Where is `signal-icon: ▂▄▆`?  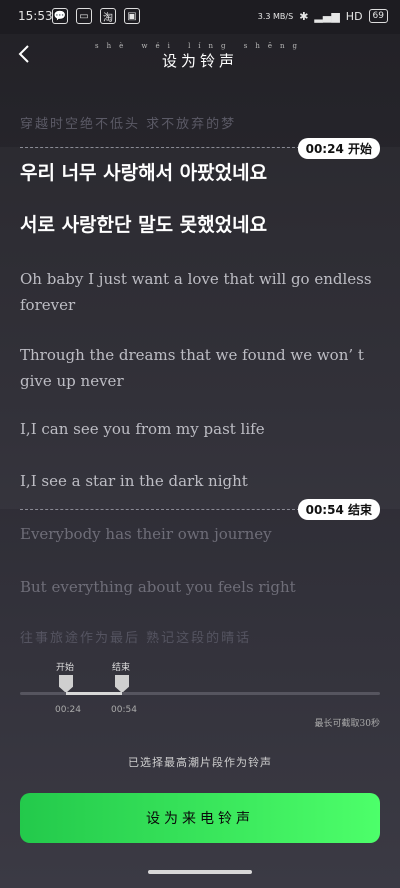 signal-icon: ▂▄▆ is located at coordinates (327, 16).